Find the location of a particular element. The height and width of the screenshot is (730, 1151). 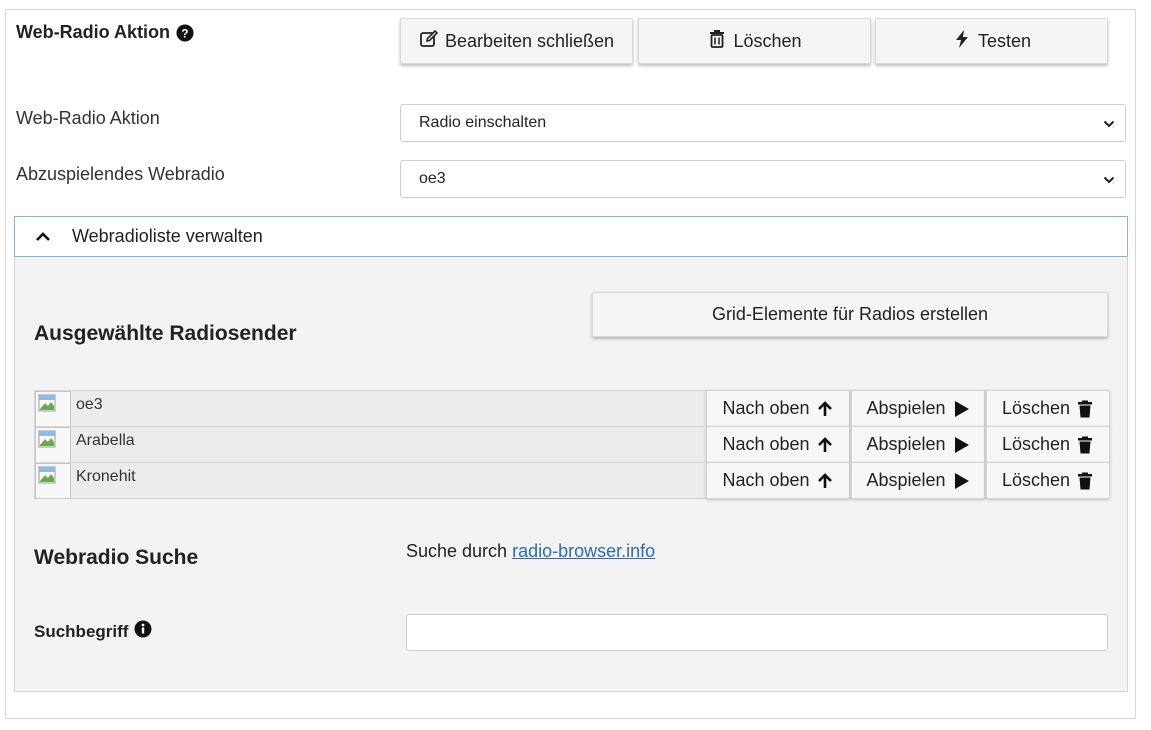

title-text: Web-Radio Aktion is located at coordinates (93, 32).